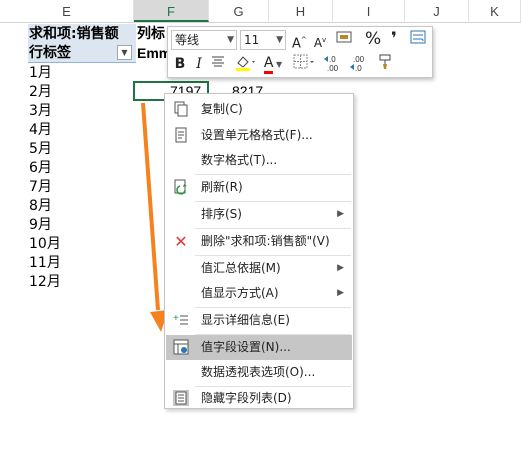 The width and height of the screenshot is (521, 453). I want to click on menu-item-show-values-as: 值显示方式(A) ▶, so click(259, 293).